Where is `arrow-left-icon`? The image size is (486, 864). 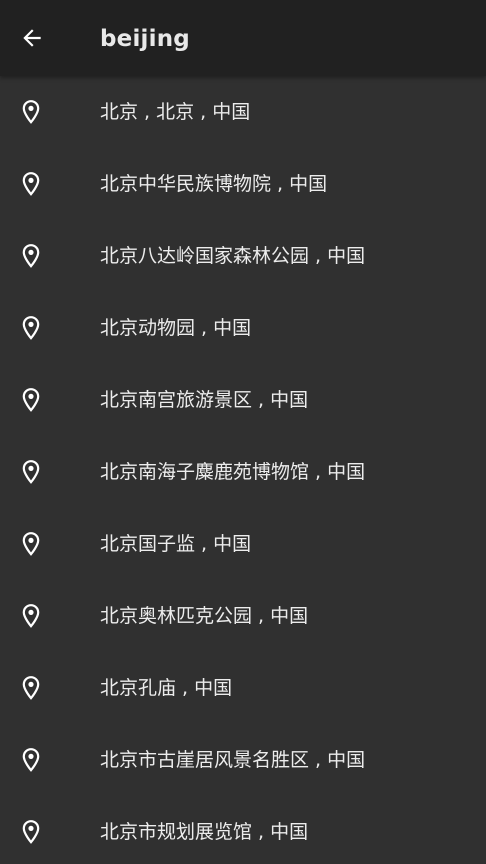
arrow-left-icon is located at coordinates (32, 38).